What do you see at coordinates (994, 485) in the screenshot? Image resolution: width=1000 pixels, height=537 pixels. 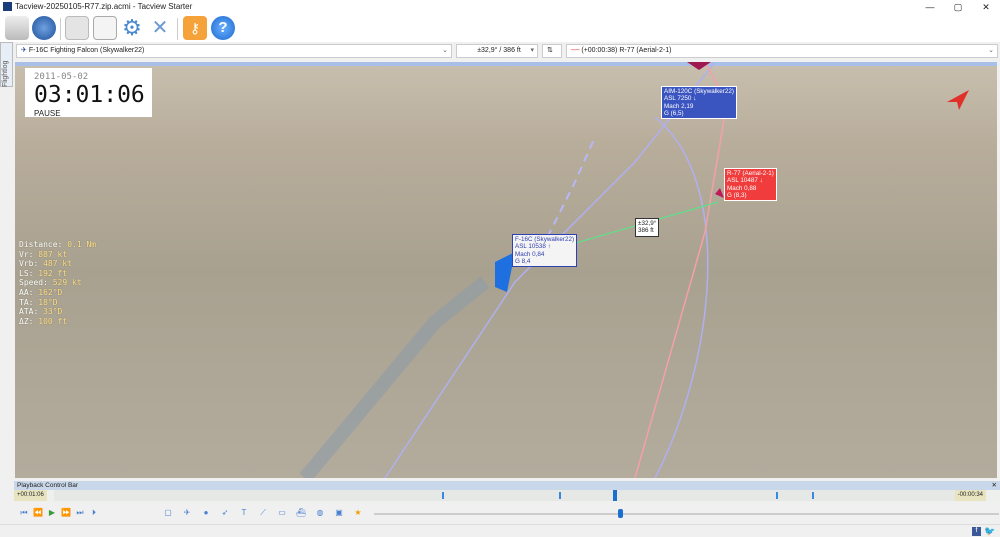 I see `pin-close-icon: ✕` at bounding box center [994, 485].